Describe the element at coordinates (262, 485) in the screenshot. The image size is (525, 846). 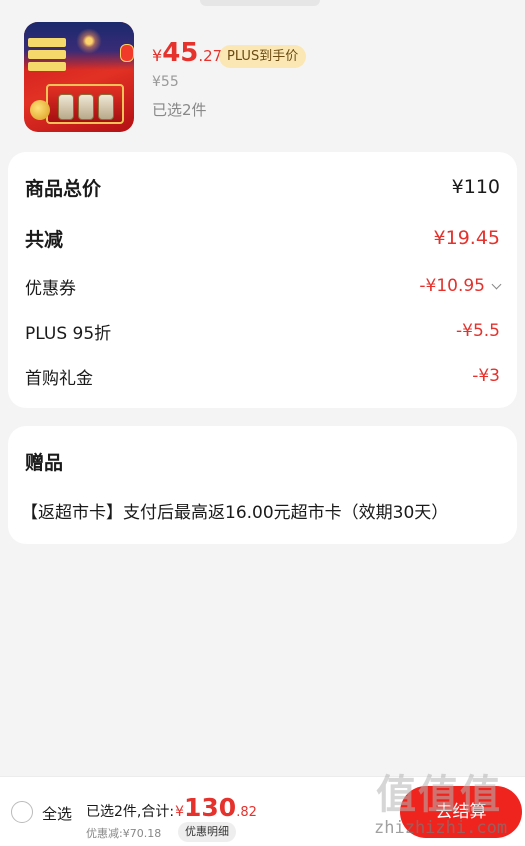
I see `gift-card: 赠品 【返超市卡】支付后最高返16.00元超市卡（效期30天）` at that location.